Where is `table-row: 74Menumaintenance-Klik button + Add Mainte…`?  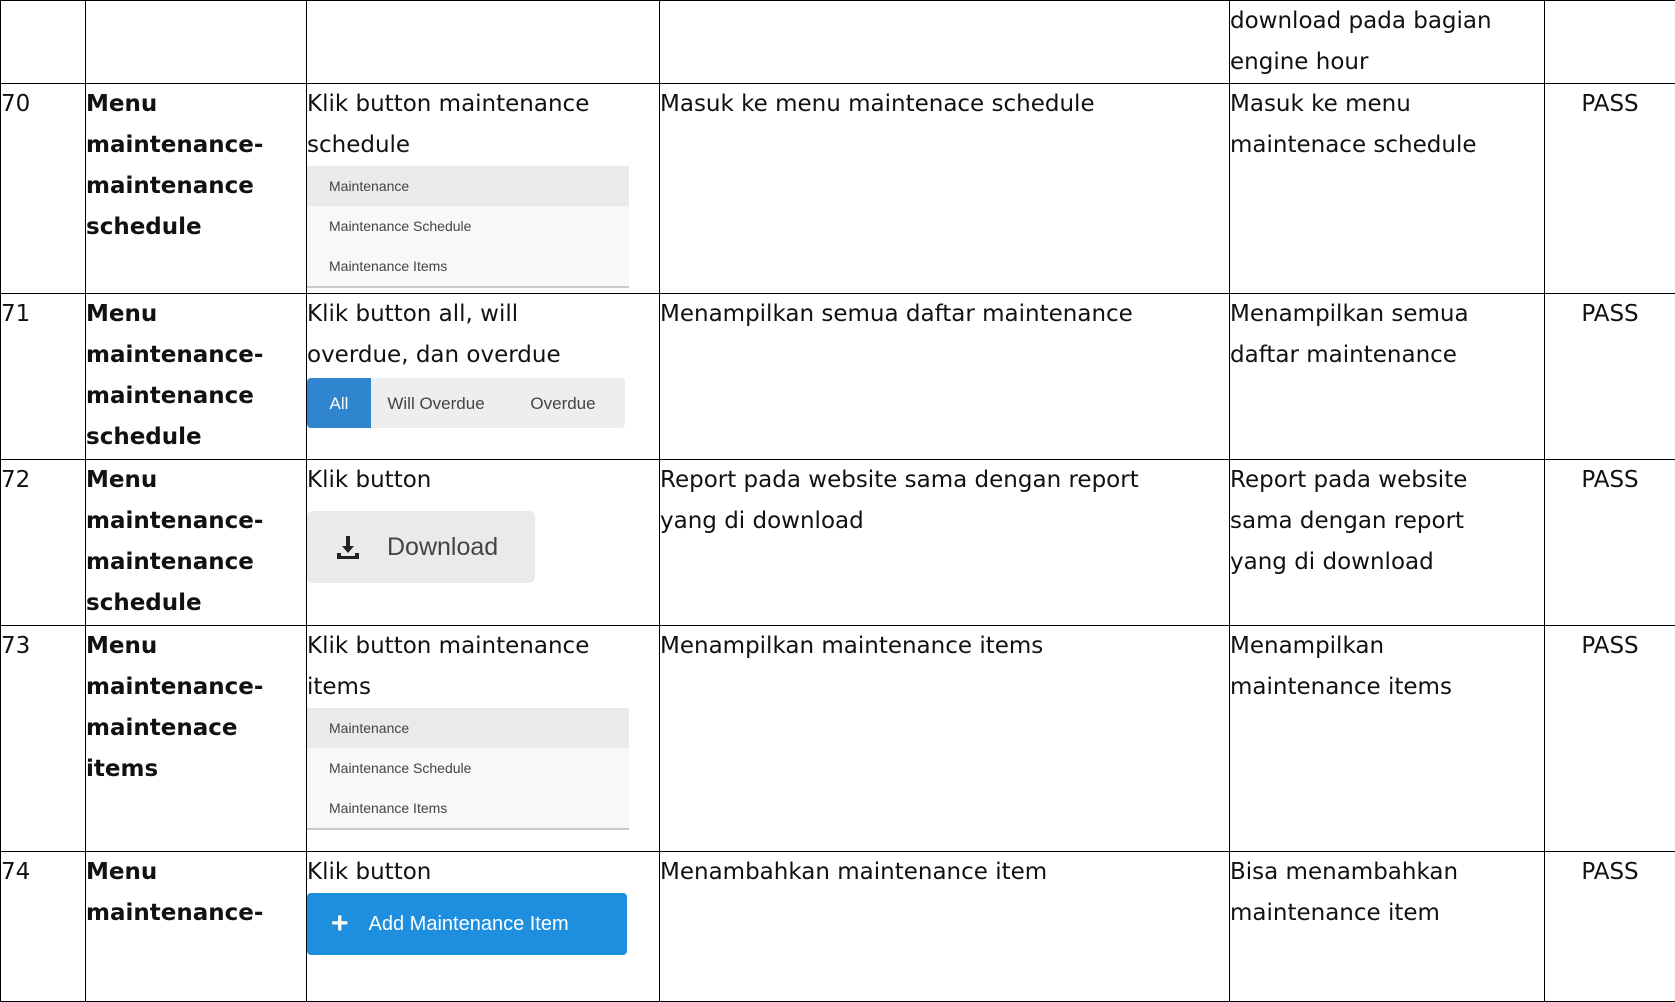
table-row: 74Menumaintenance-Klik button + Add Mainte… is located at coordinates (838, 927).